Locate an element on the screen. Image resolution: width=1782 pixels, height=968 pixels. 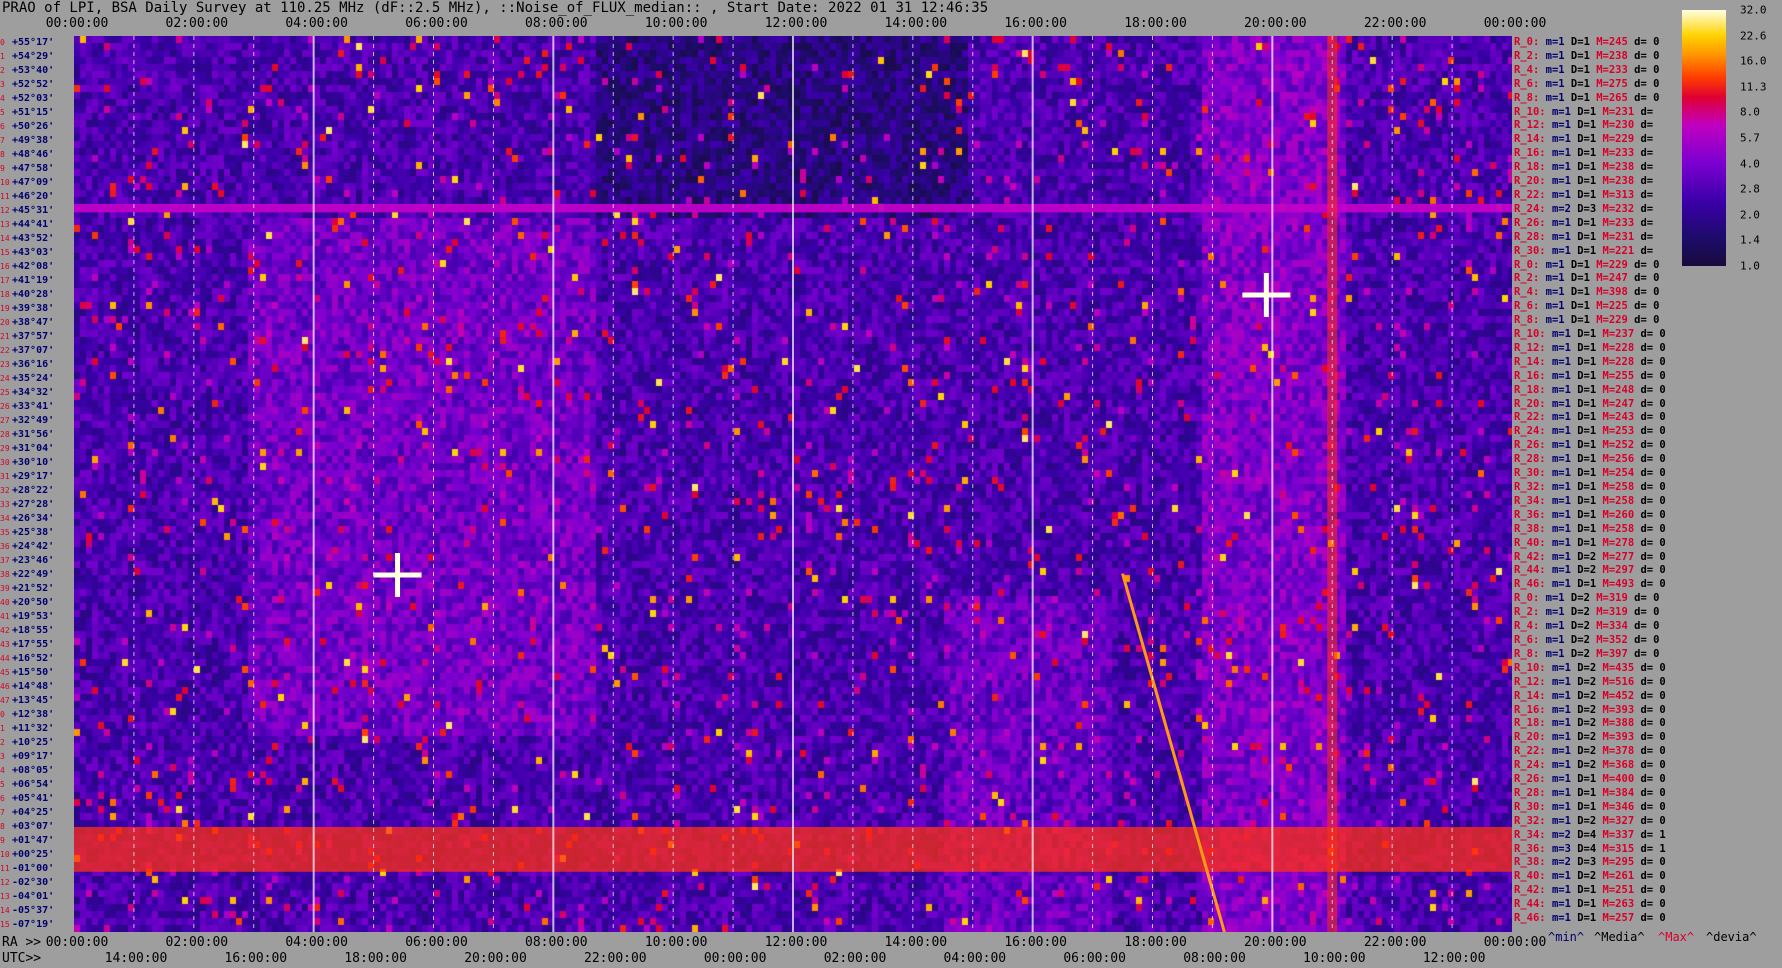
dec-label: 1 +54°29' is located at coordinates (37, 57).